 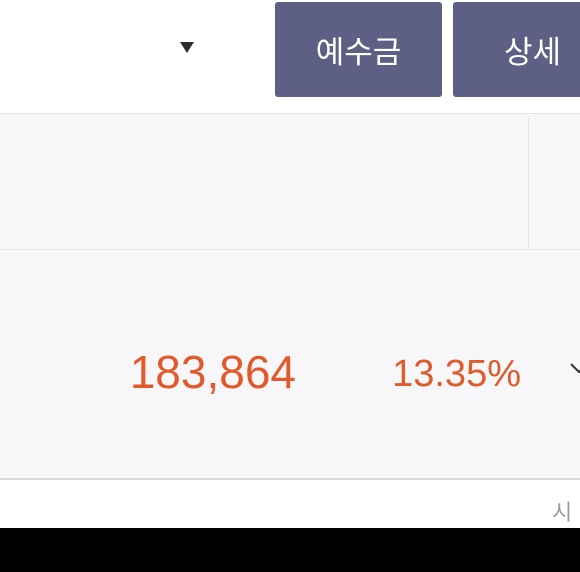 I want to click on detail-button: 상세, so click(x=516, y=49).